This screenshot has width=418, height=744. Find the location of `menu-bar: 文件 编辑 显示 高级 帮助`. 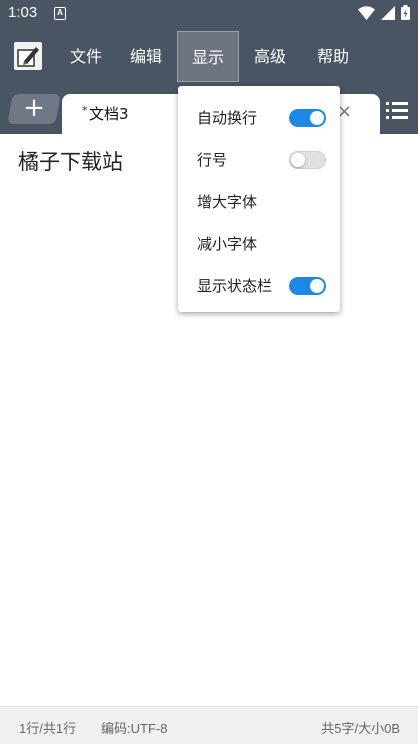

menu-bar: 文件 编辑 显示 高级 帮助 is located at coordinates (209, 57).